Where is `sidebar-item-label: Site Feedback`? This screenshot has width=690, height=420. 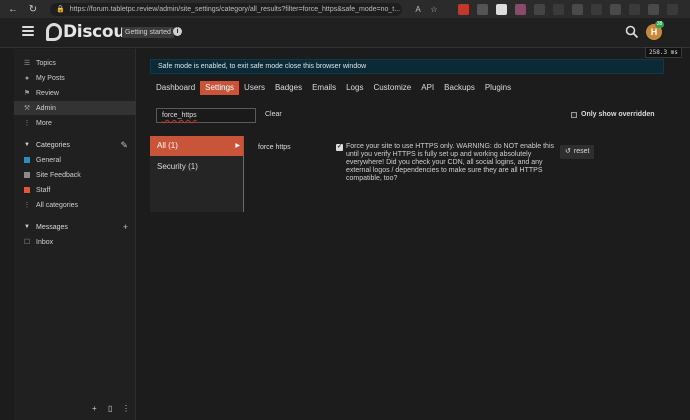
sidebar-item-label: Site Feedback is located at coordinates (58, 175).